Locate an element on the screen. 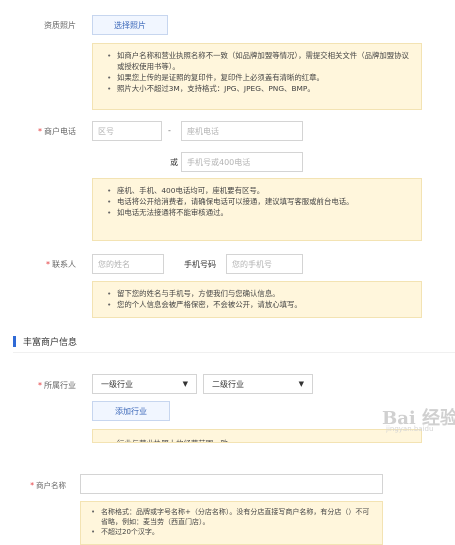  note-item: 电话将公开给消费者，请确保电话可以接通，建议填写客服或前台电话。 is located at coordinates (259, 201).